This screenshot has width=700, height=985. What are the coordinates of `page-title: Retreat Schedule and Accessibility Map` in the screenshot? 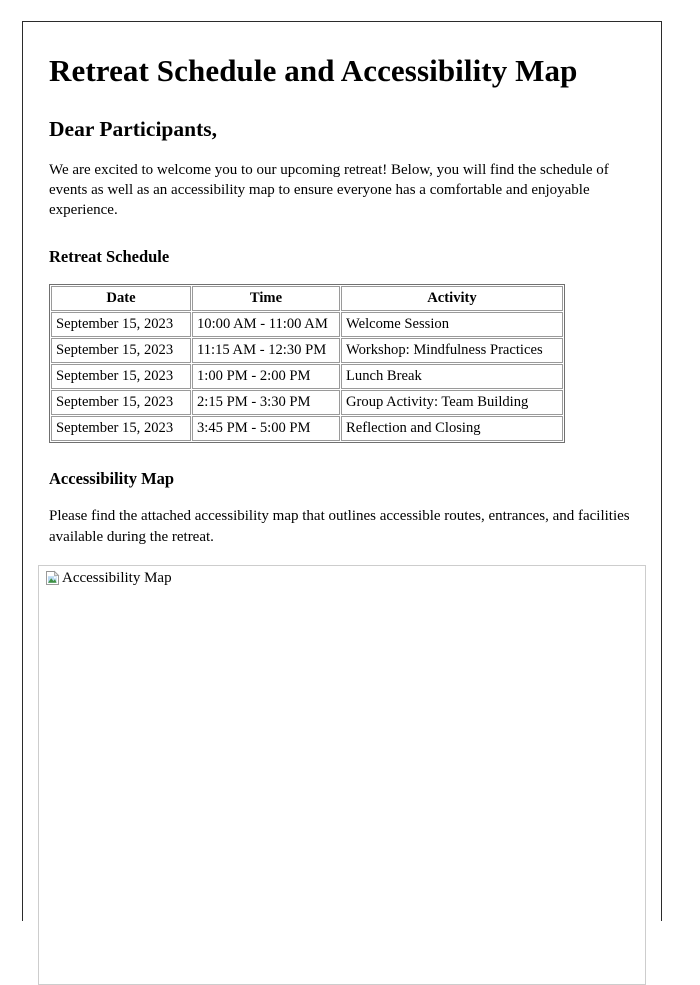 It's located at (313, 70).